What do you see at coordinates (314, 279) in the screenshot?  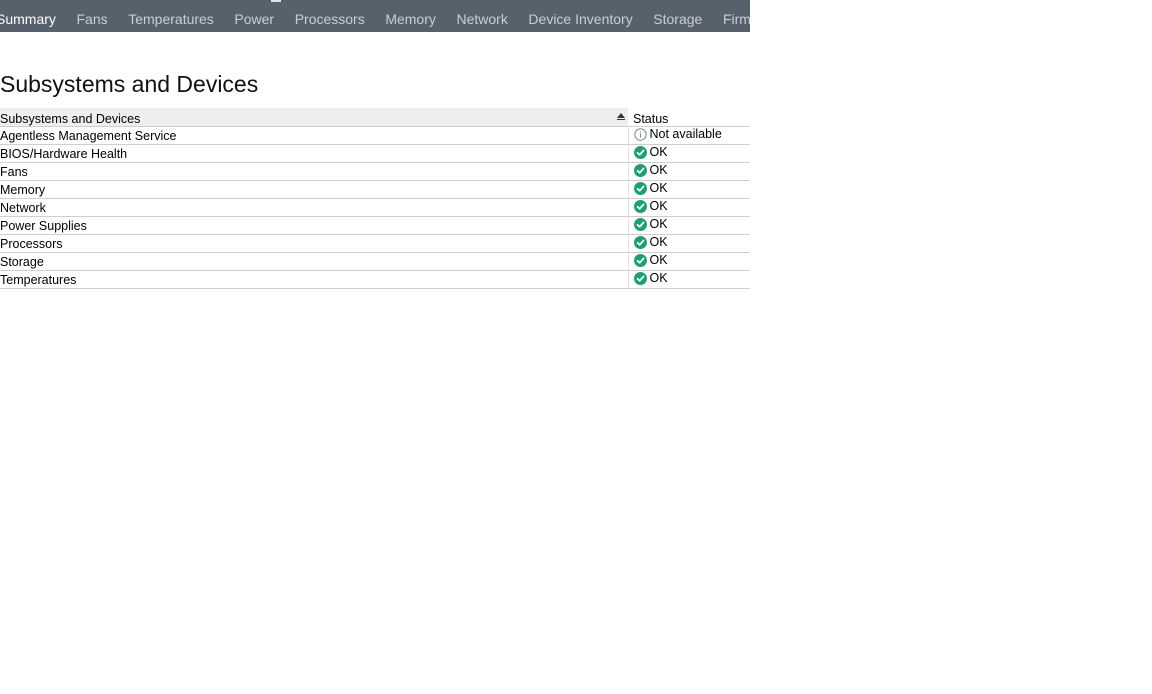 I see `subsystem-name: Temperatures` at bounding box center [314, 279].